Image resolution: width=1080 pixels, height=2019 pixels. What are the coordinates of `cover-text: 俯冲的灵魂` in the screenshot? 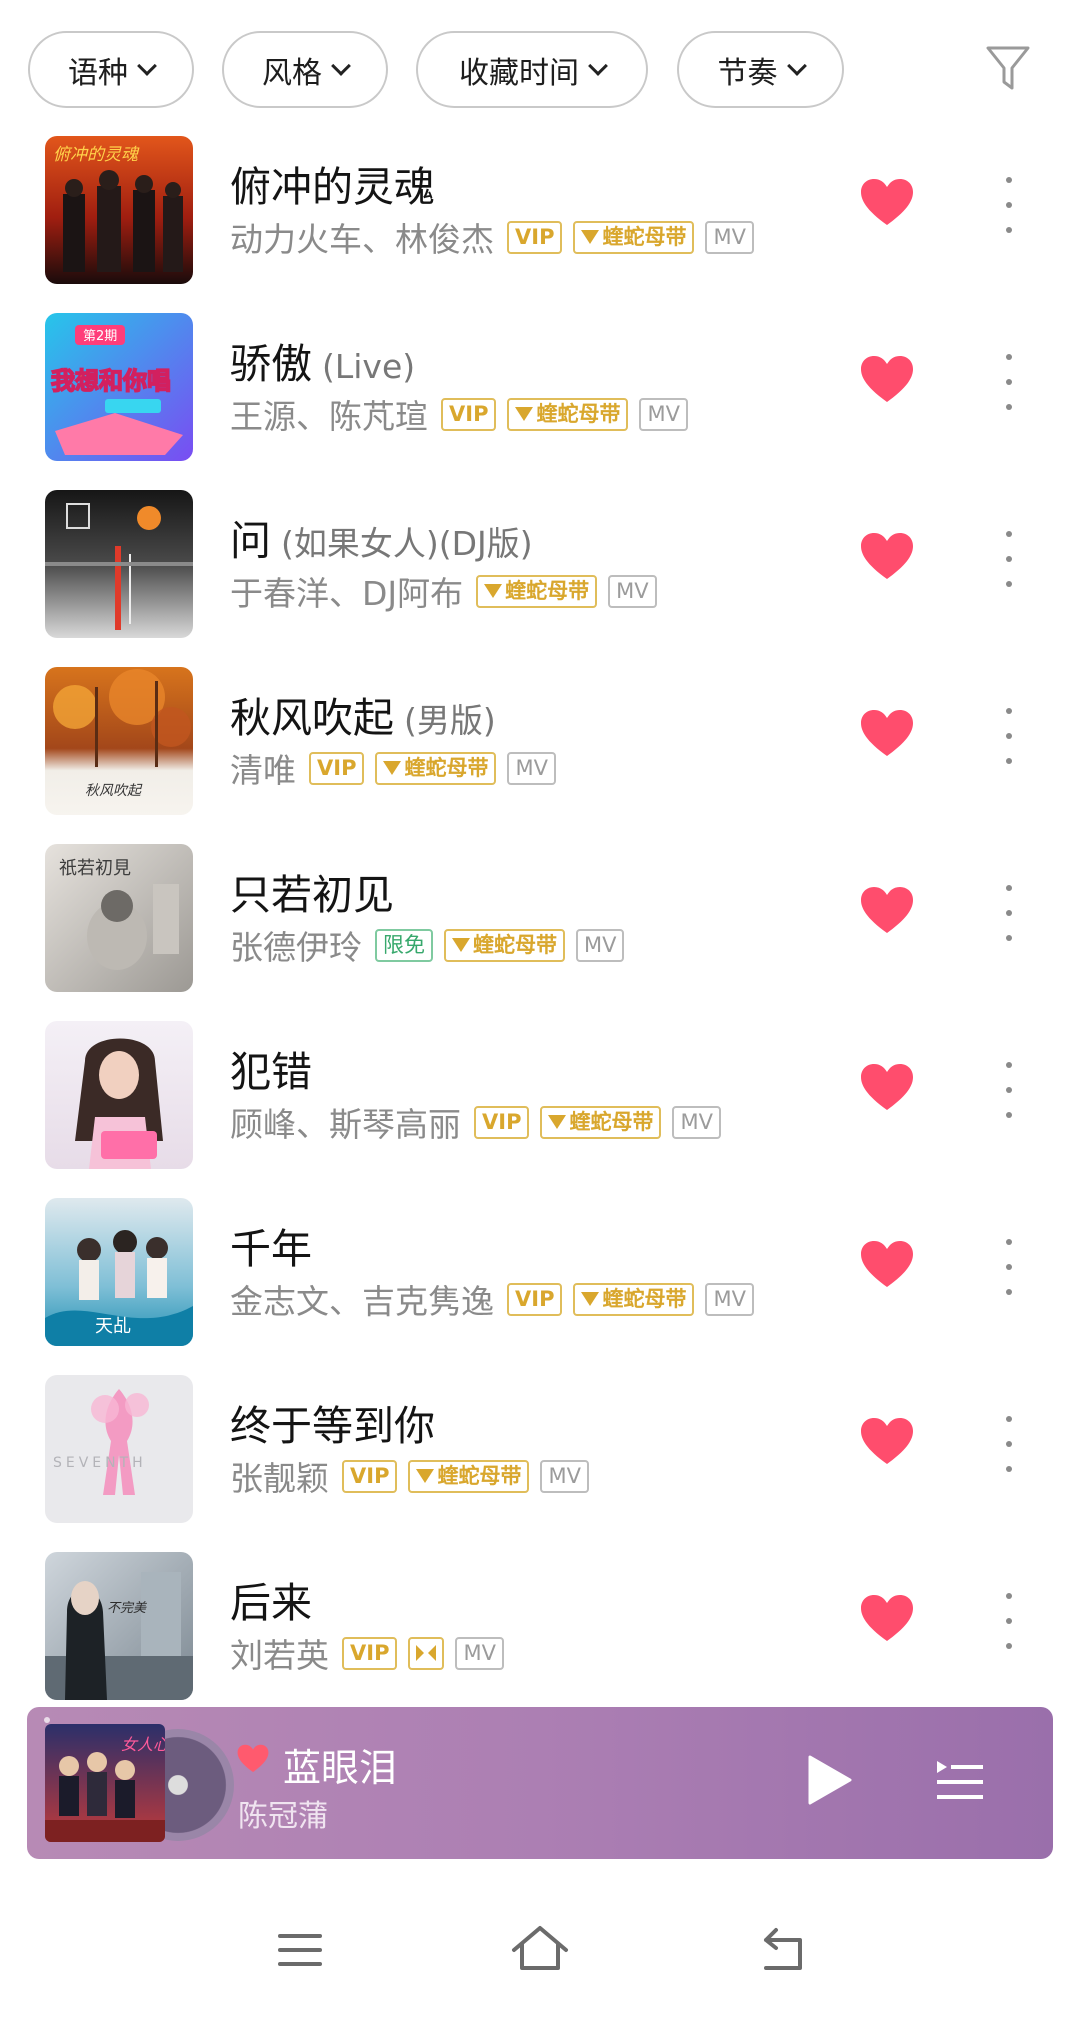 It's located at (96, 155).